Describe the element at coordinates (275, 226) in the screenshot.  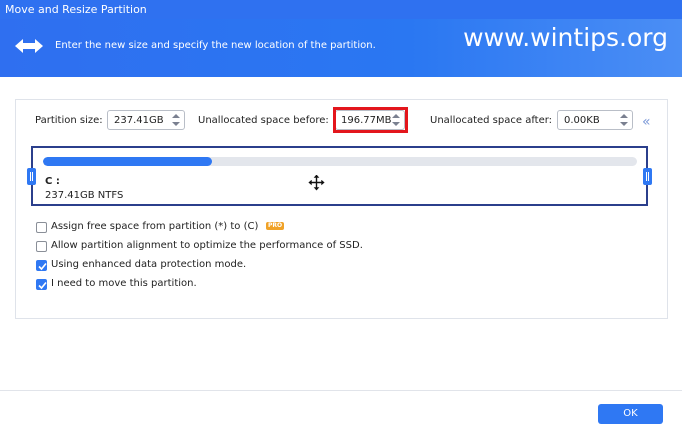
I see `pro-badge: PRO` at that location.